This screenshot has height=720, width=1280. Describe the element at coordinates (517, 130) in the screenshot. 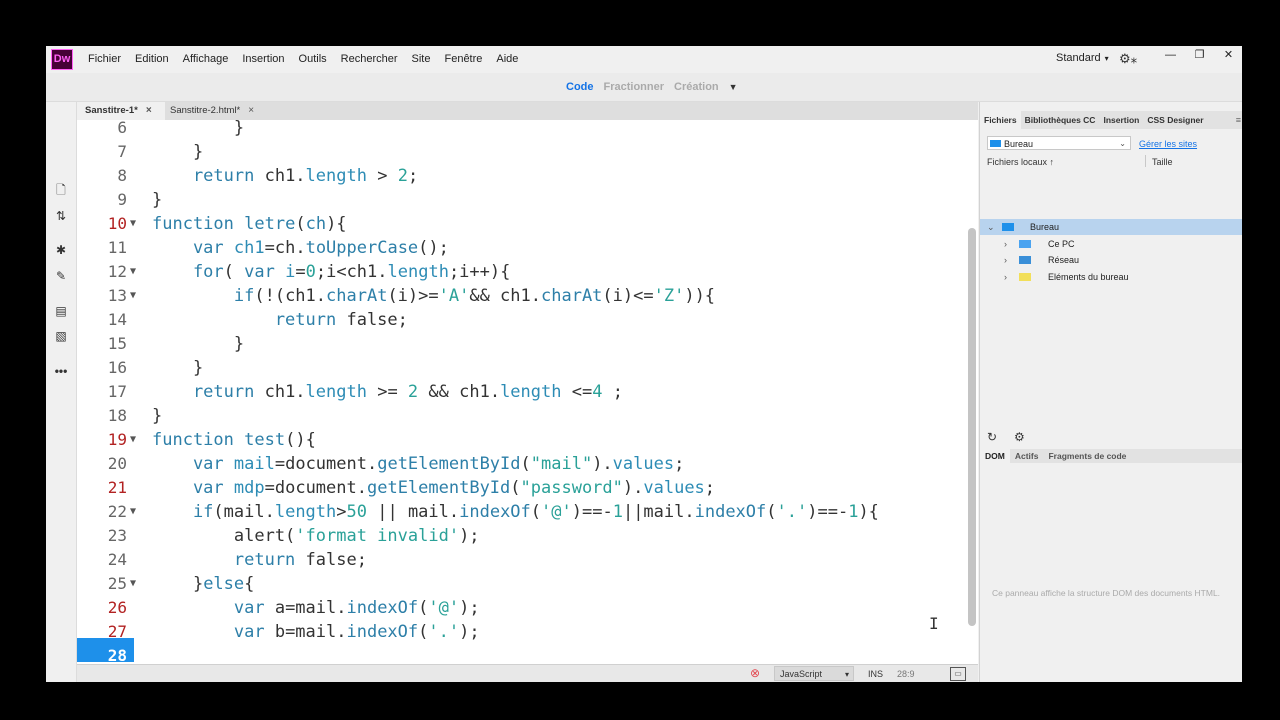

I see `code-line: 6 }` at that location.